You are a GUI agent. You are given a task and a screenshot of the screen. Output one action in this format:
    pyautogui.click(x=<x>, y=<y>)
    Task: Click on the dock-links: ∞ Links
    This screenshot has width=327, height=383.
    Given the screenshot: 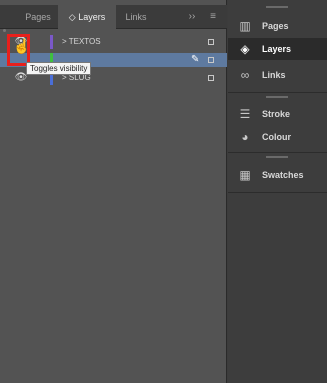 What is the action you would take?
    pyautogui.click(x=277, y=75)
    